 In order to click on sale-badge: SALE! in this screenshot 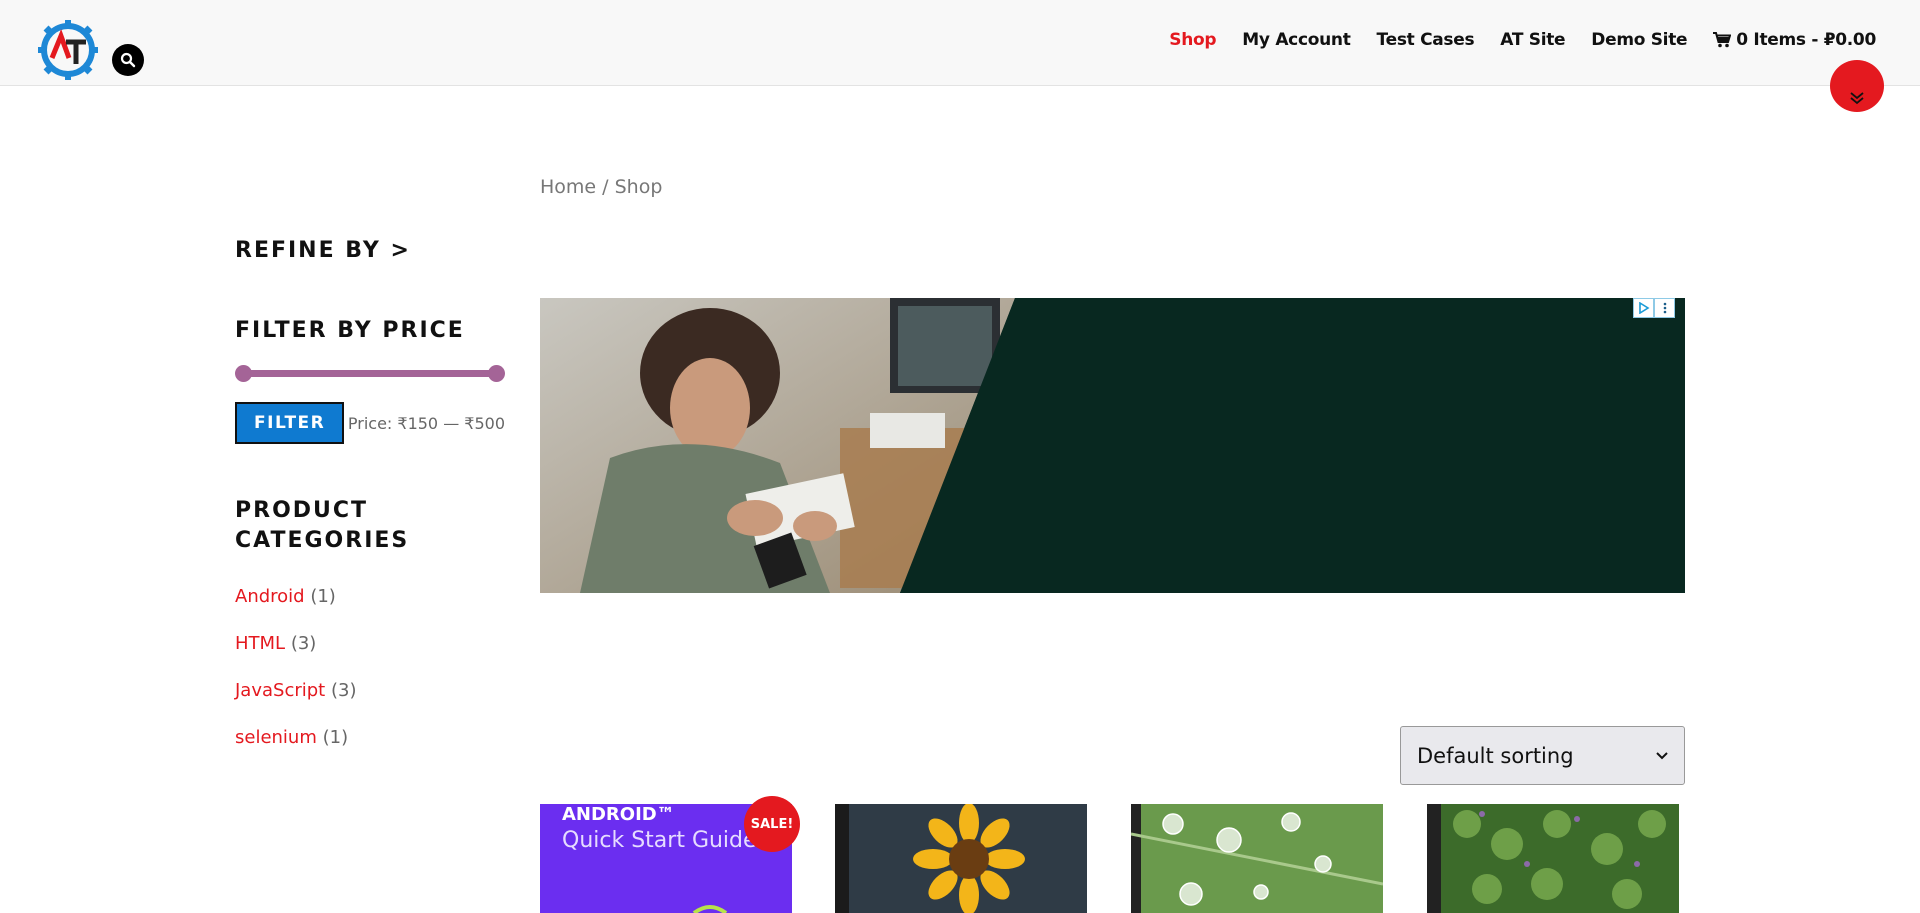, I will do `click(772, 824)`.